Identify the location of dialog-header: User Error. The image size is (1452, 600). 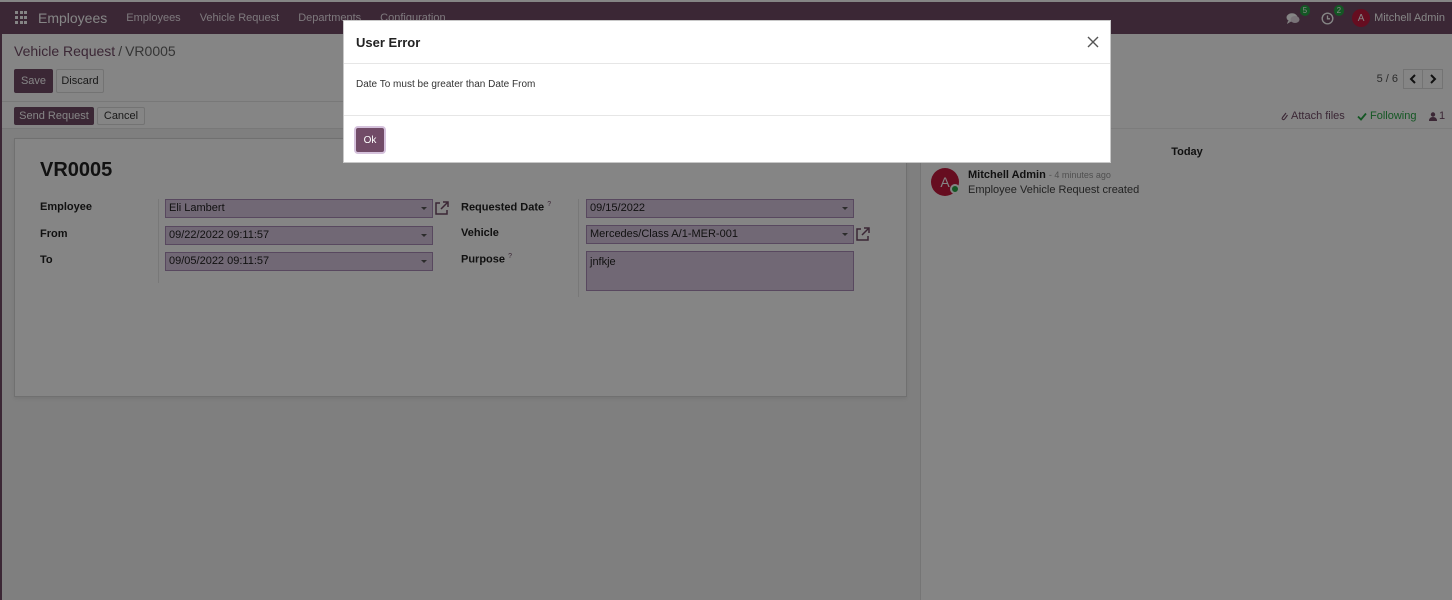
(727, 42).